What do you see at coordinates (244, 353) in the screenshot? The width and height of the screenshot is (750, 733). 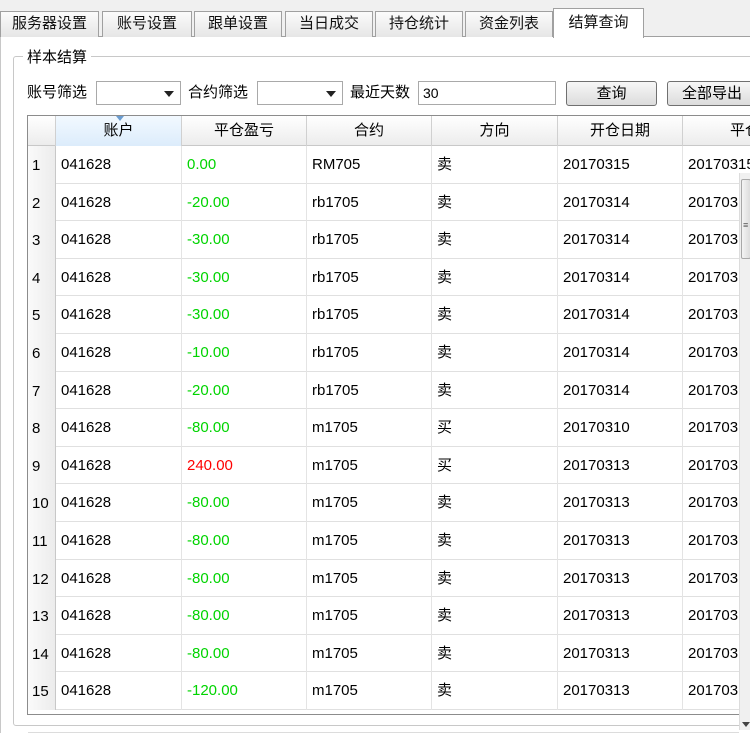 I see `cell-close-pnl: -10.00` at bounding box center [244, 353].